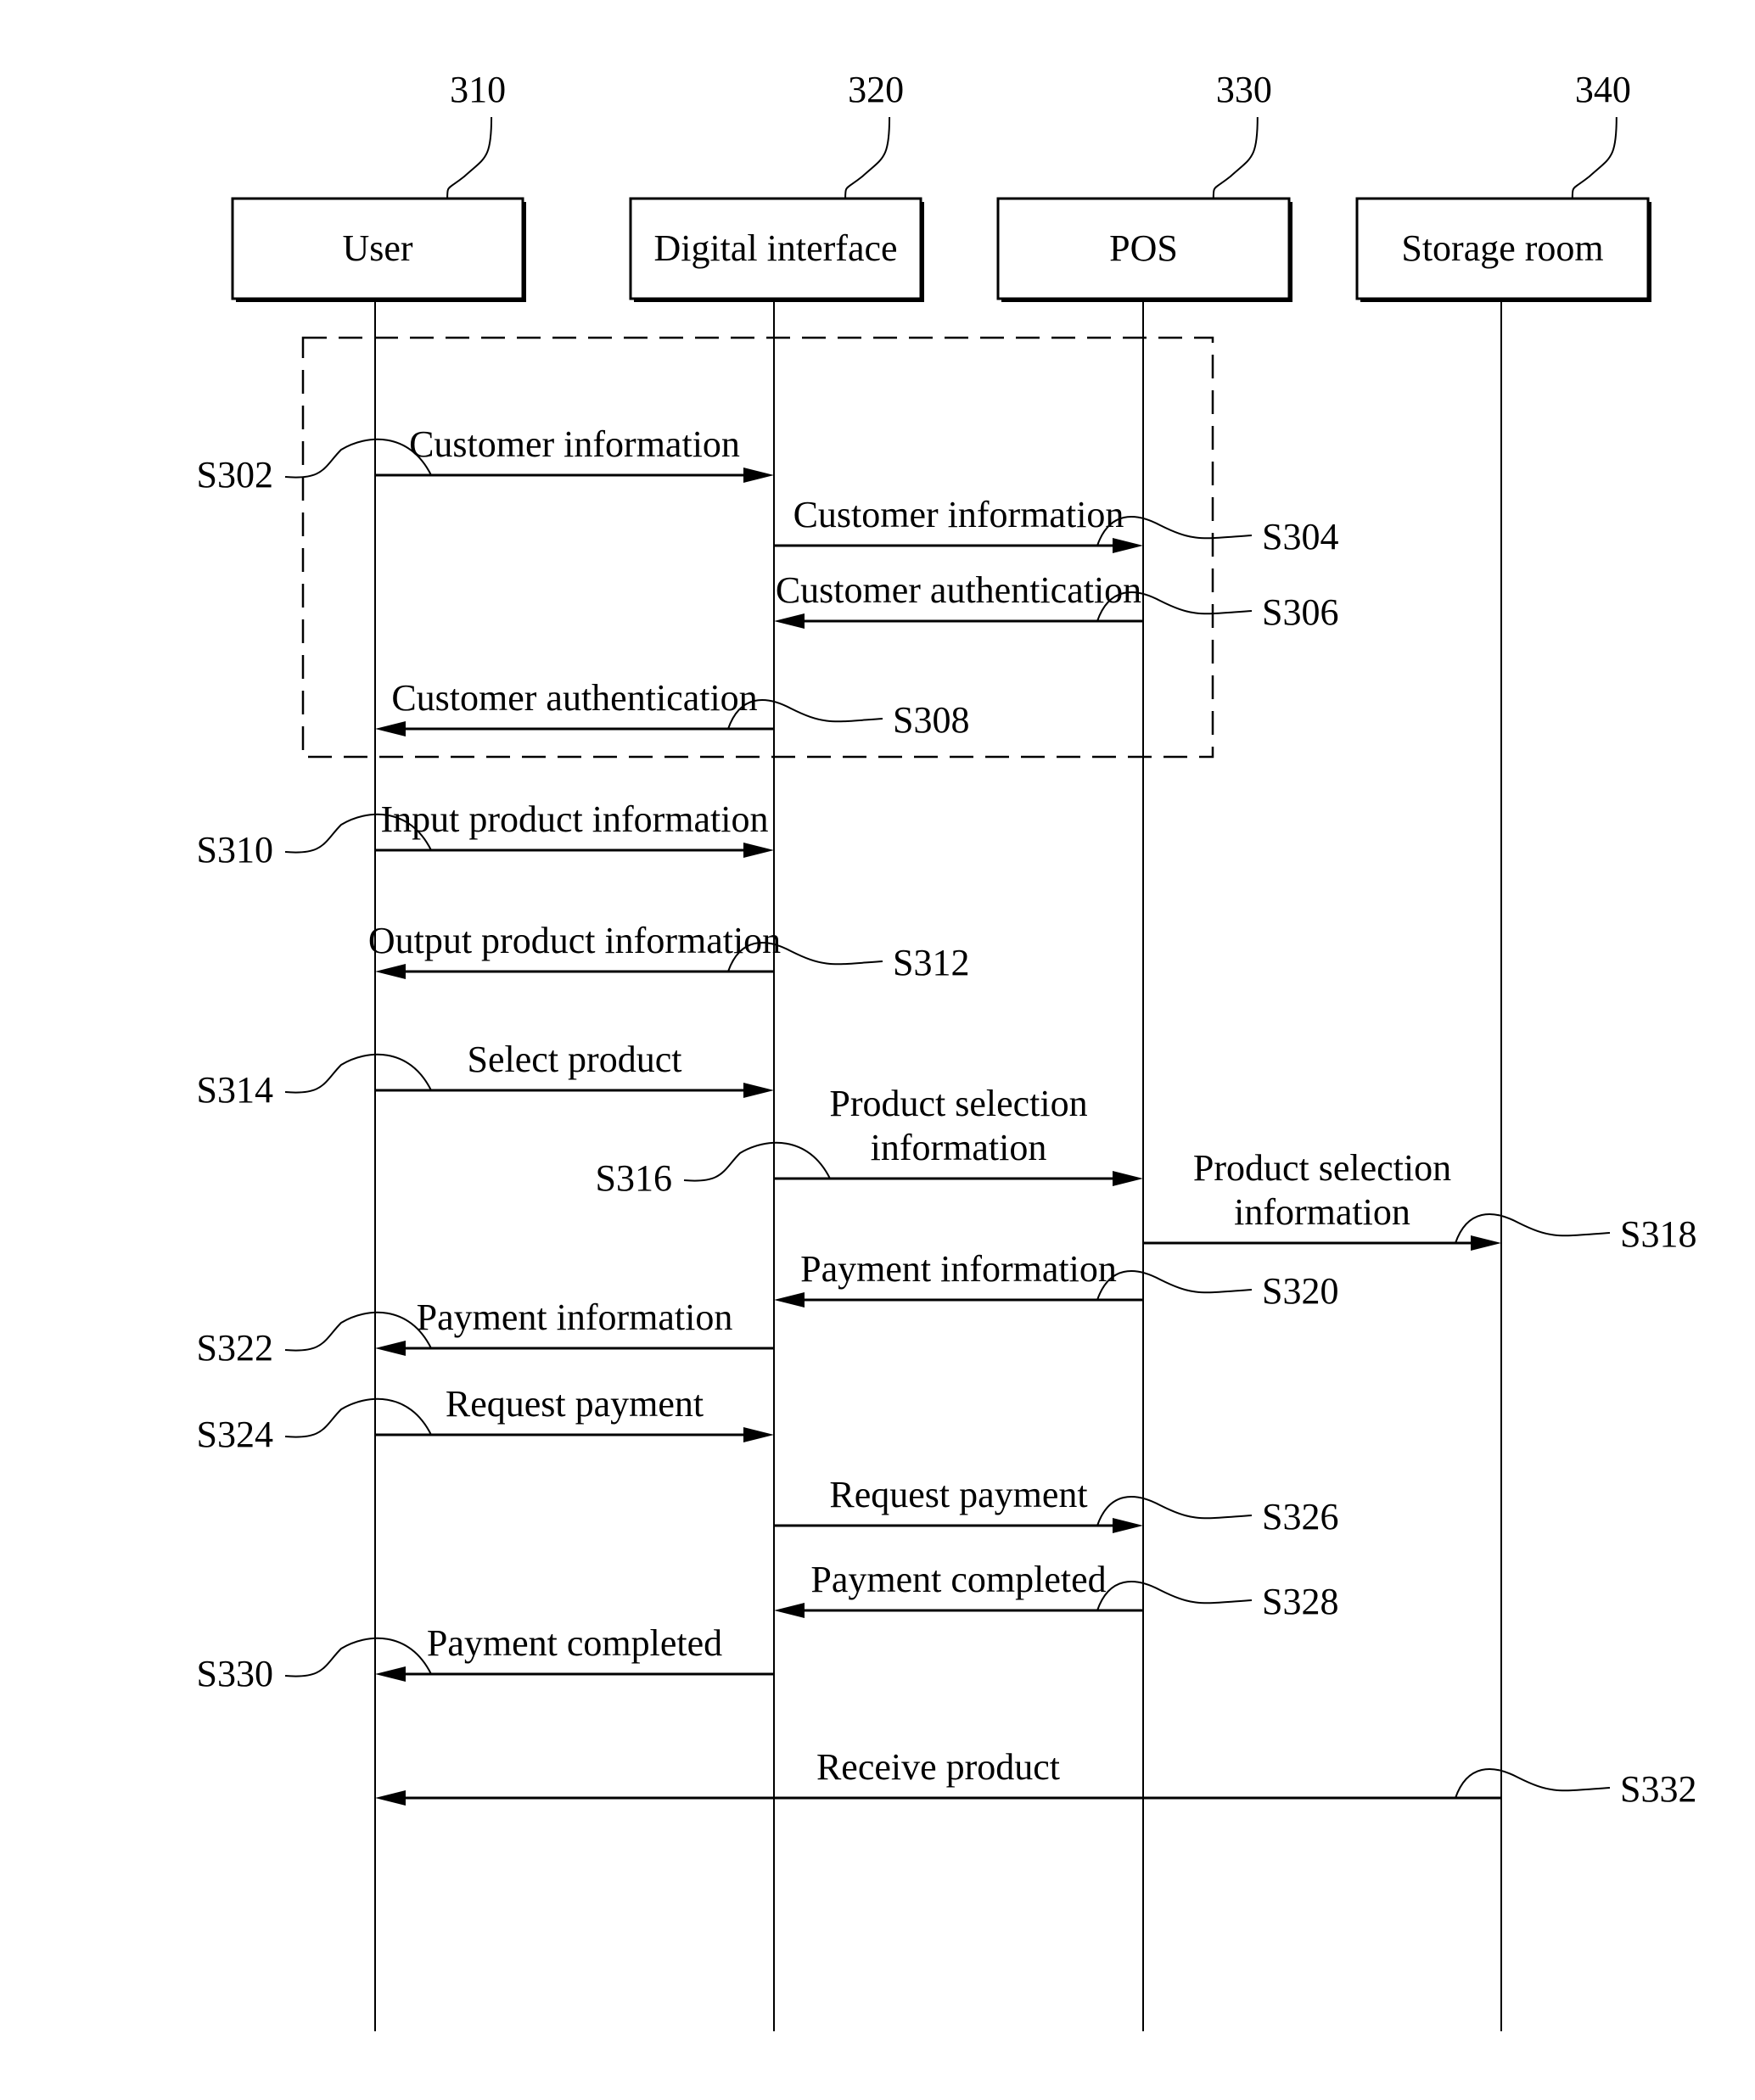 This screenshot has width=1755, height=2100. Describe the element at coordinates (235, 475) in the screenshot. I see `step-ref-label: S302` at that location.